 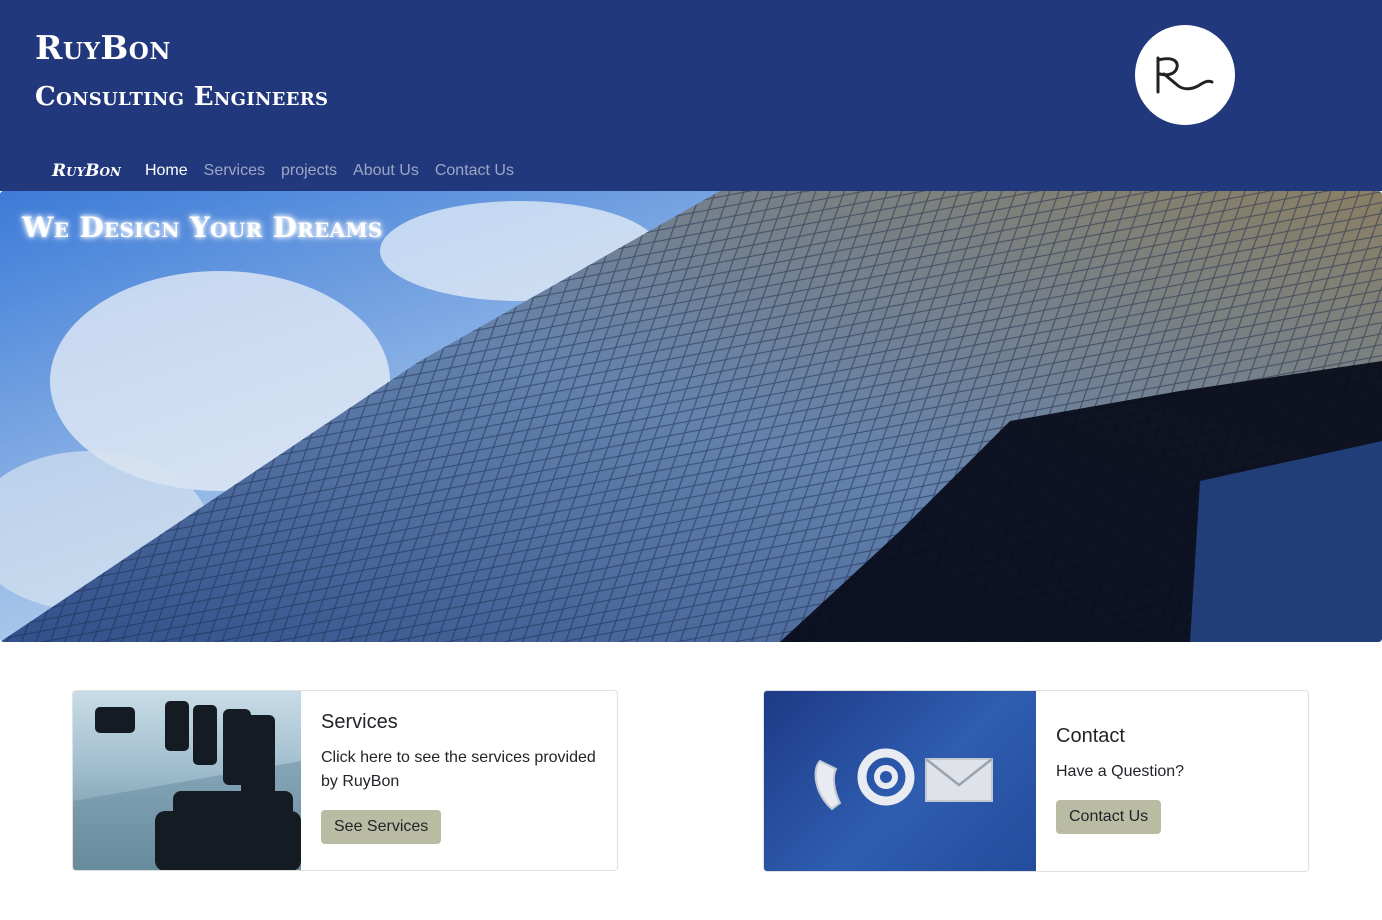 What do you see at coordinates (1185, 75) in the screenshot?
I see `logo-icon` at bounding box center [1185, 75].